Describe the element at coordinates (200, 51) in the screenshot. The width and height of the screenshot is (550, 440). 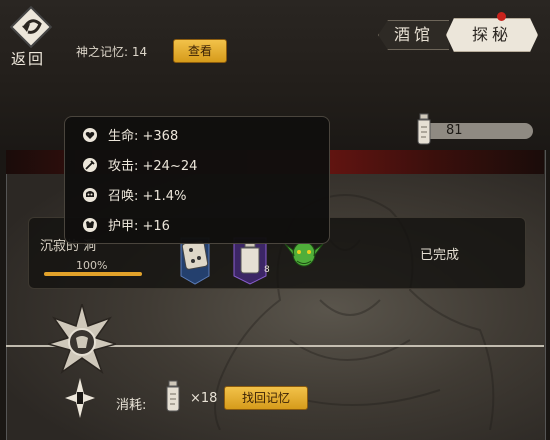
I see `view-button: 查看` at that location.